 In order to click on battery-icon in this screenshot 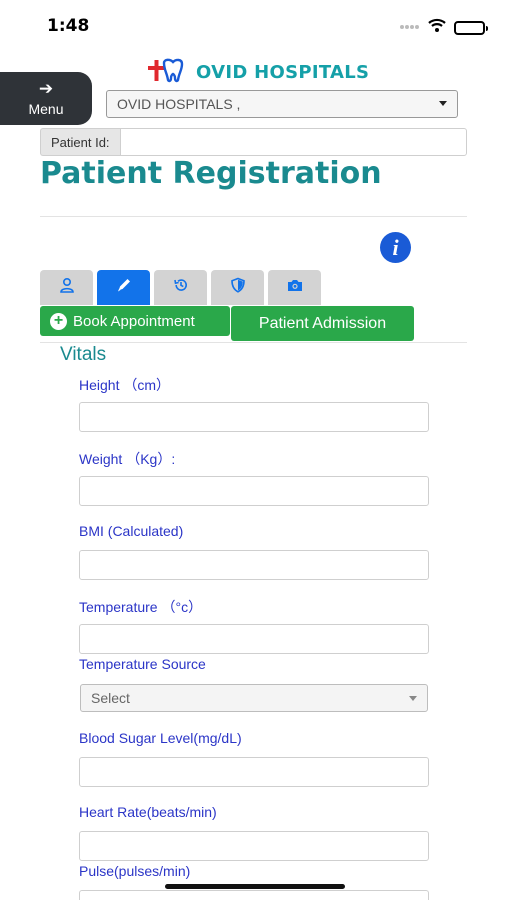, I will do `click(471, 27)`.